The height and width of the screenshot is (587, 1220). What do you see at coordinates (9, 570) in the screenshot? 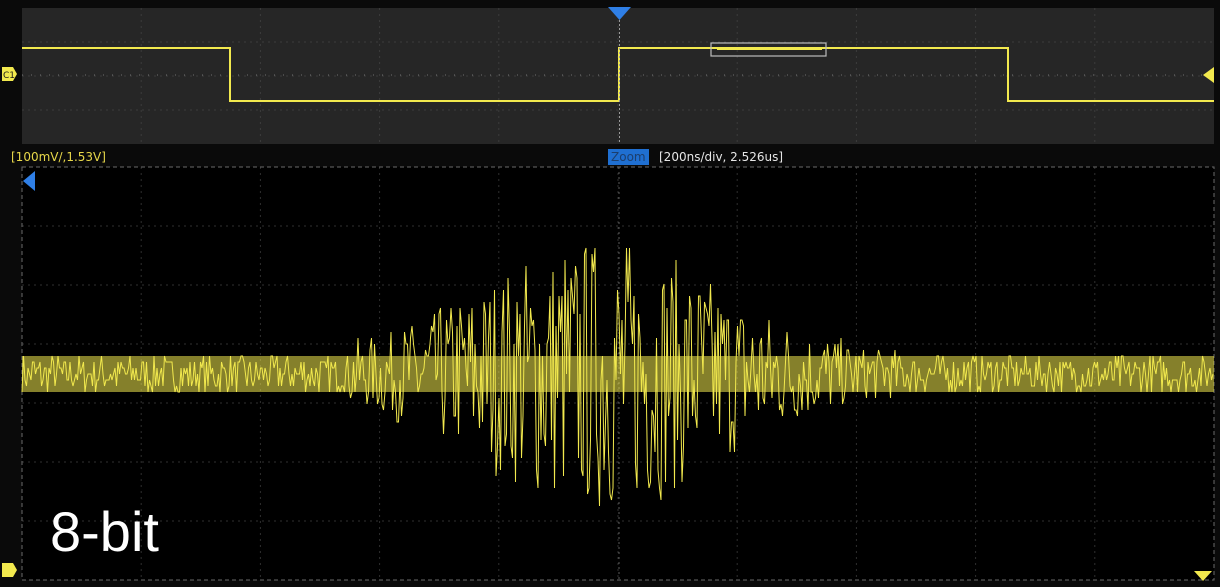
I see `zoom-channel-icon` at bounding box center [9, 570].